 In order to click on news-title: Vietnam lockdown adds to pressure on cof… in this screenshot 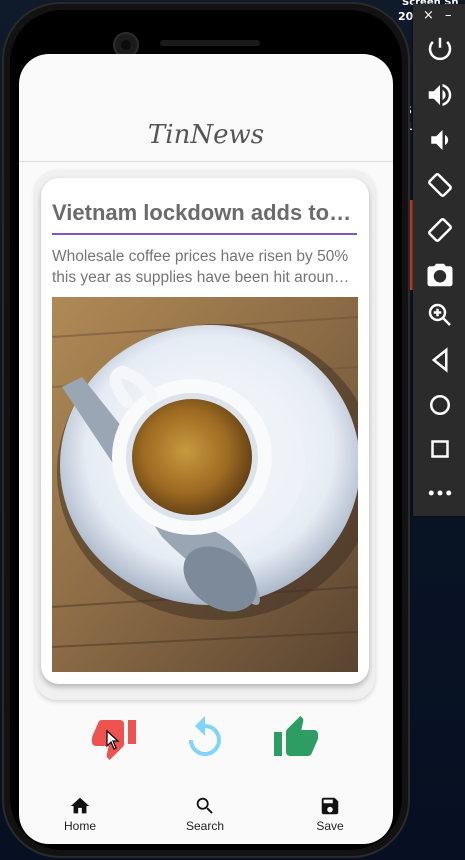, I will do `click(204, 212)`.